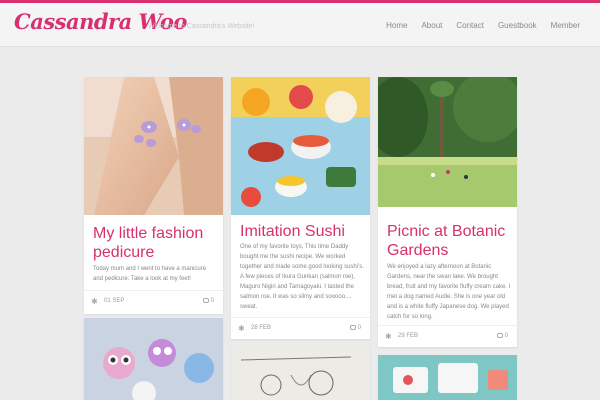 The image size is (600, 400). Describe the element at coordinates (100, 21) in the screenshot. I see `site-logo: Cassandra Woo` at that location.